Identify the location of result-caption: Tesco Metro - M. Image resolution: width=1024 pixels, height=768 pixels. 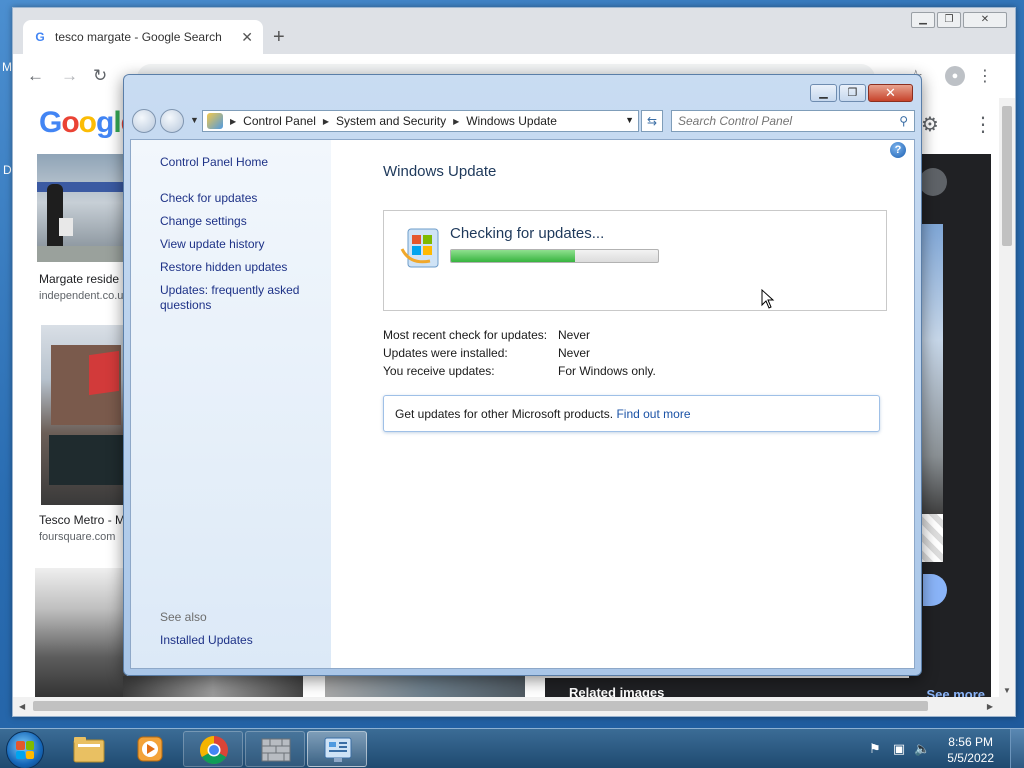
(82, 520).